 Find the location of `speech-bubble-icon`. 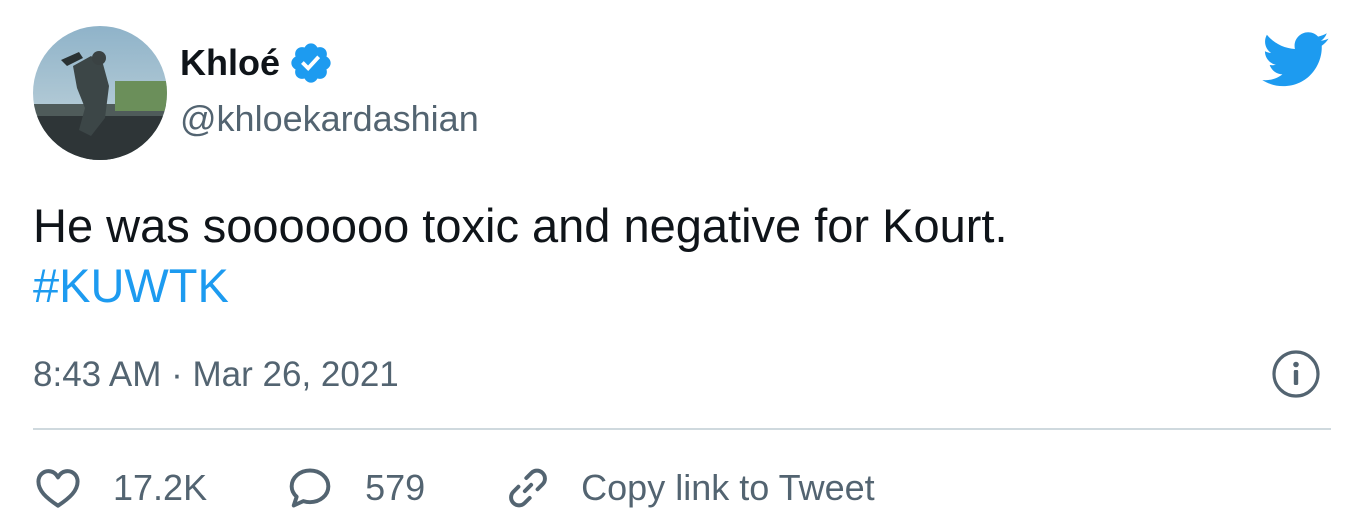

speech-bubble-icon is located at coordinates (310, 488).